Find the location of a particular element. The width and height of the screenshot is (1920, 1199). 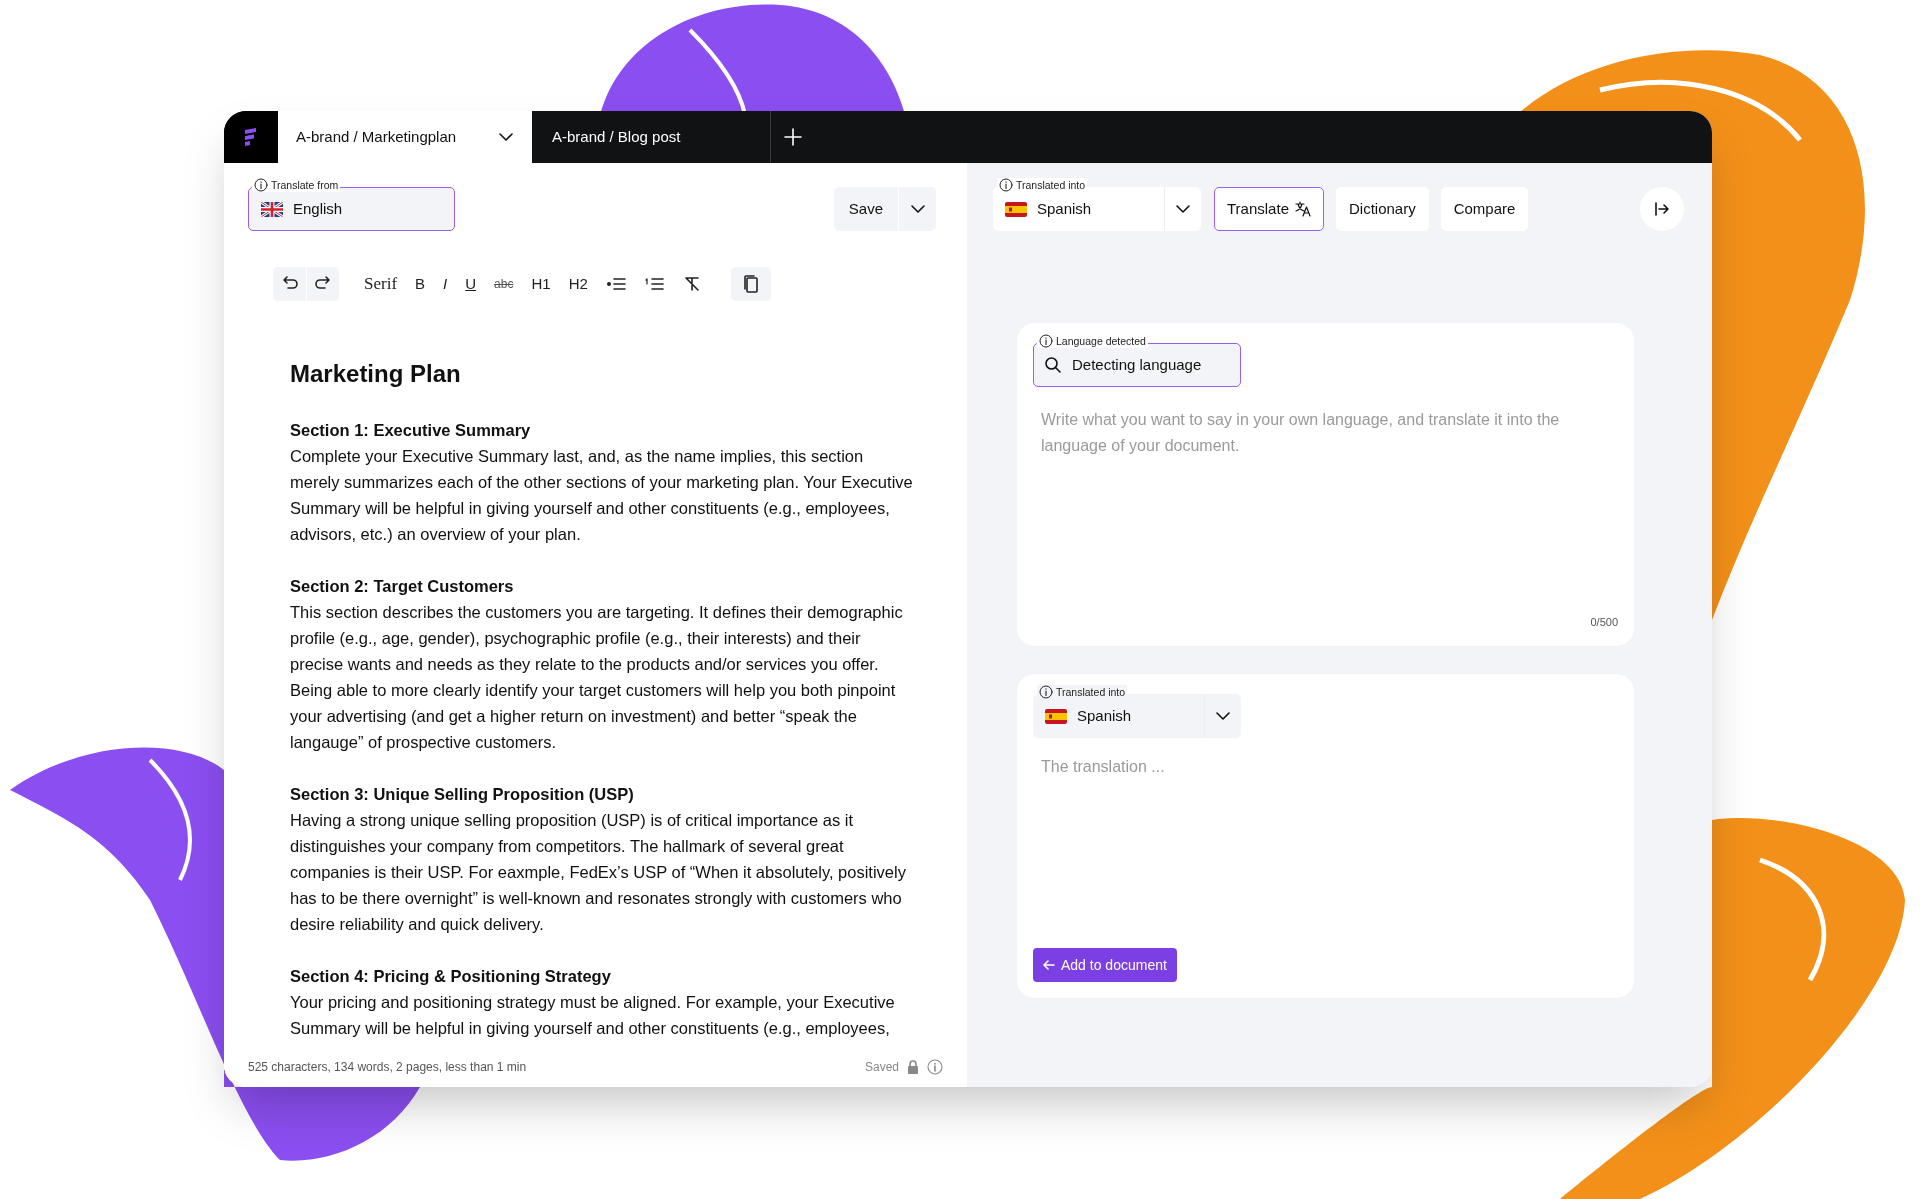

paragraph: This section describes the customers you are targeting. It defines their demographic profile (e.g., age, gender), psychographic profile (e.g., their interests) and their precise wants and needs as they relate to the products and/or services you offer. Being able to more clearly identify your target customers will help you both pinpoint your advertising (and get a higher return on investment) and better “speak the langauge” of prospective customers. is located at coordinates (597, 677).